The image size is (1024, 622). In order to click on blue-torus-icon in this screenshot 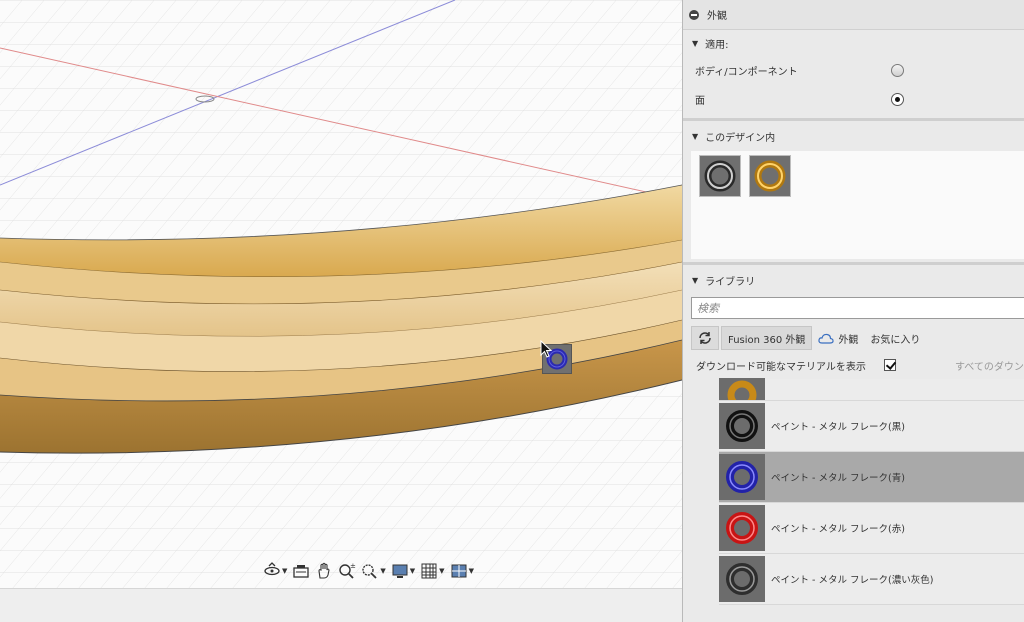, I will do `click(742, 477)`.